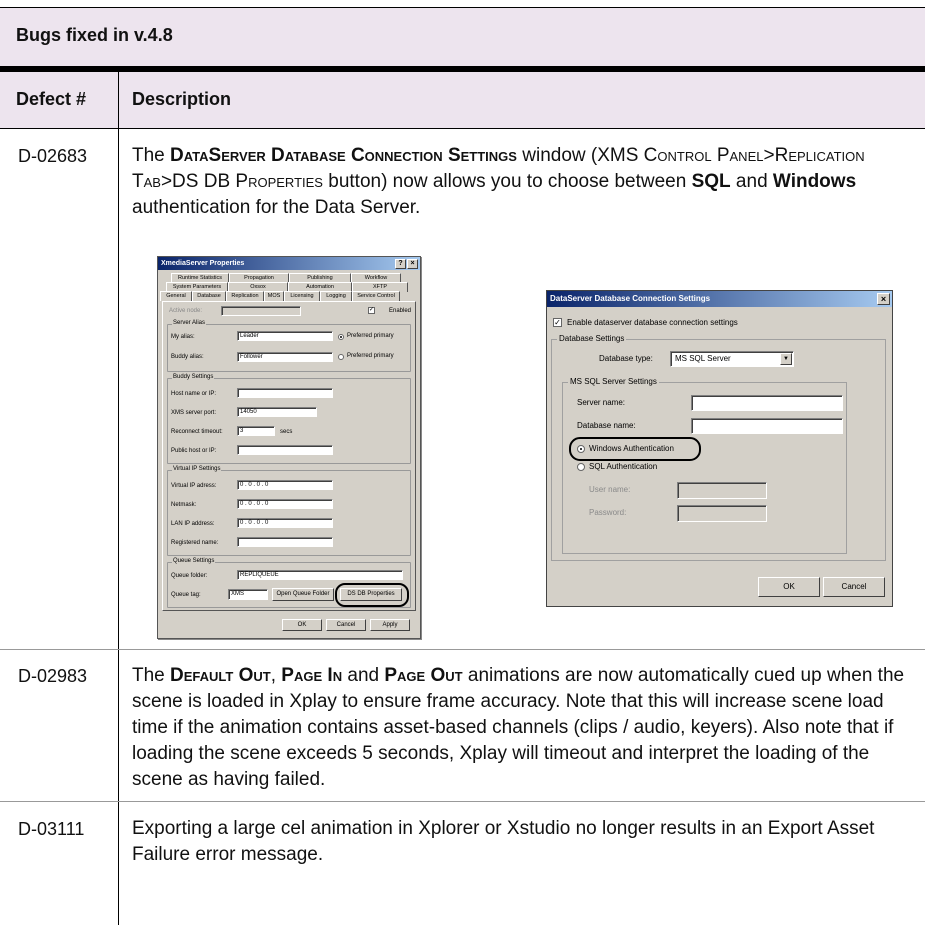 Image resolution: width=925 pixels, height=925 pixels. I want to click on registered-name-field, so click(285, 542).